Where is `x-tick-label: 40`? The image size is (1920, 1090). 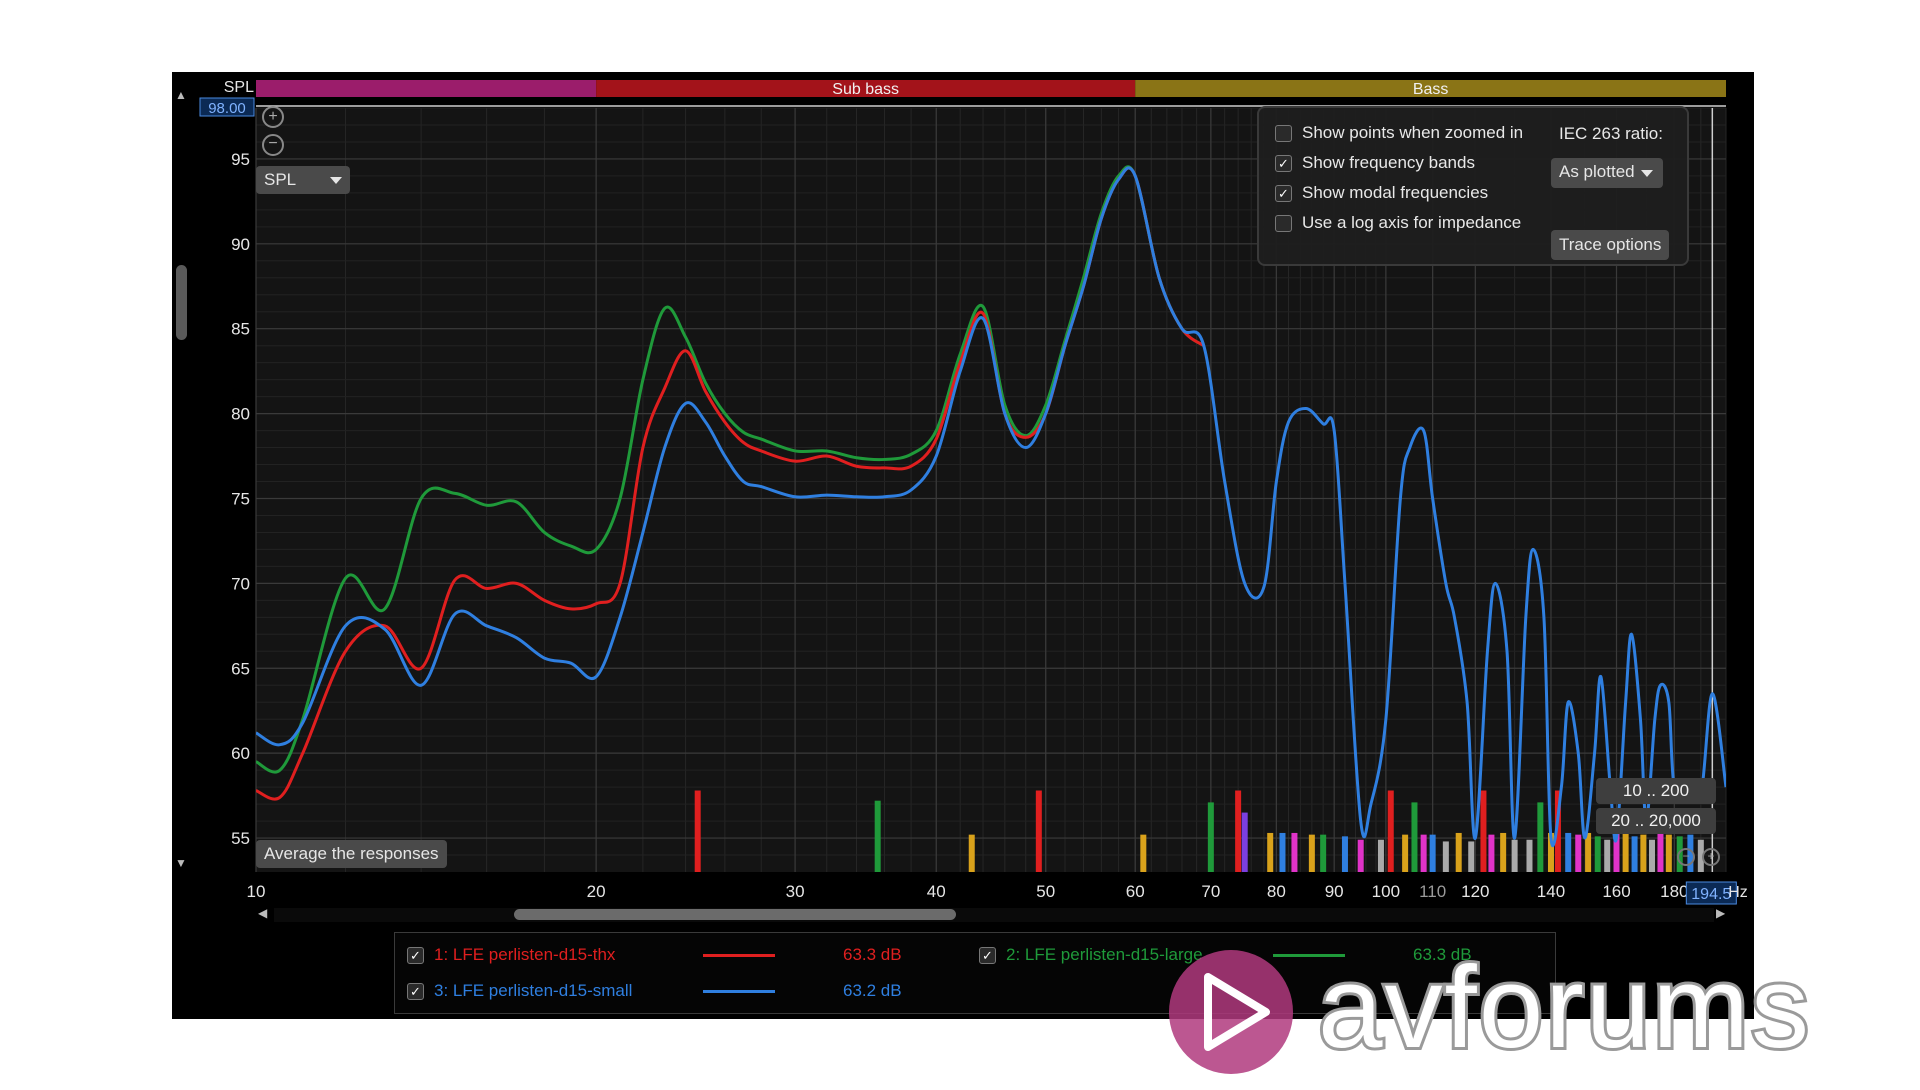
x-tick-label: 40 is located at coordinates (936, 891).